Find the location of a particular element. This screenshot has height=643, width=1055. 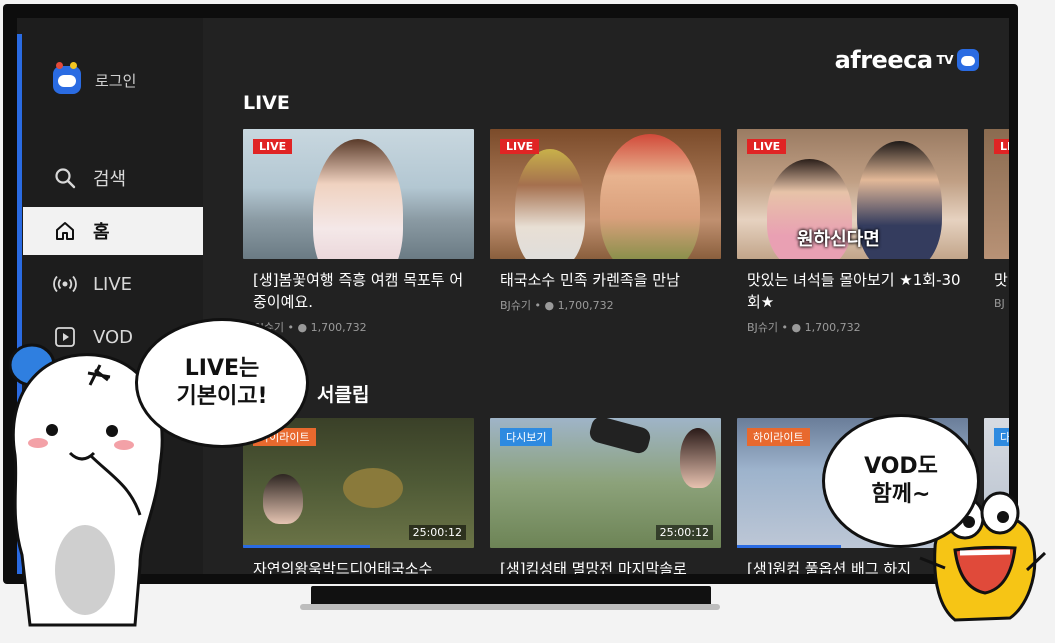

card-title: 태국소수 민족 카렌족을 만남 is located at coordinates (590, 280).